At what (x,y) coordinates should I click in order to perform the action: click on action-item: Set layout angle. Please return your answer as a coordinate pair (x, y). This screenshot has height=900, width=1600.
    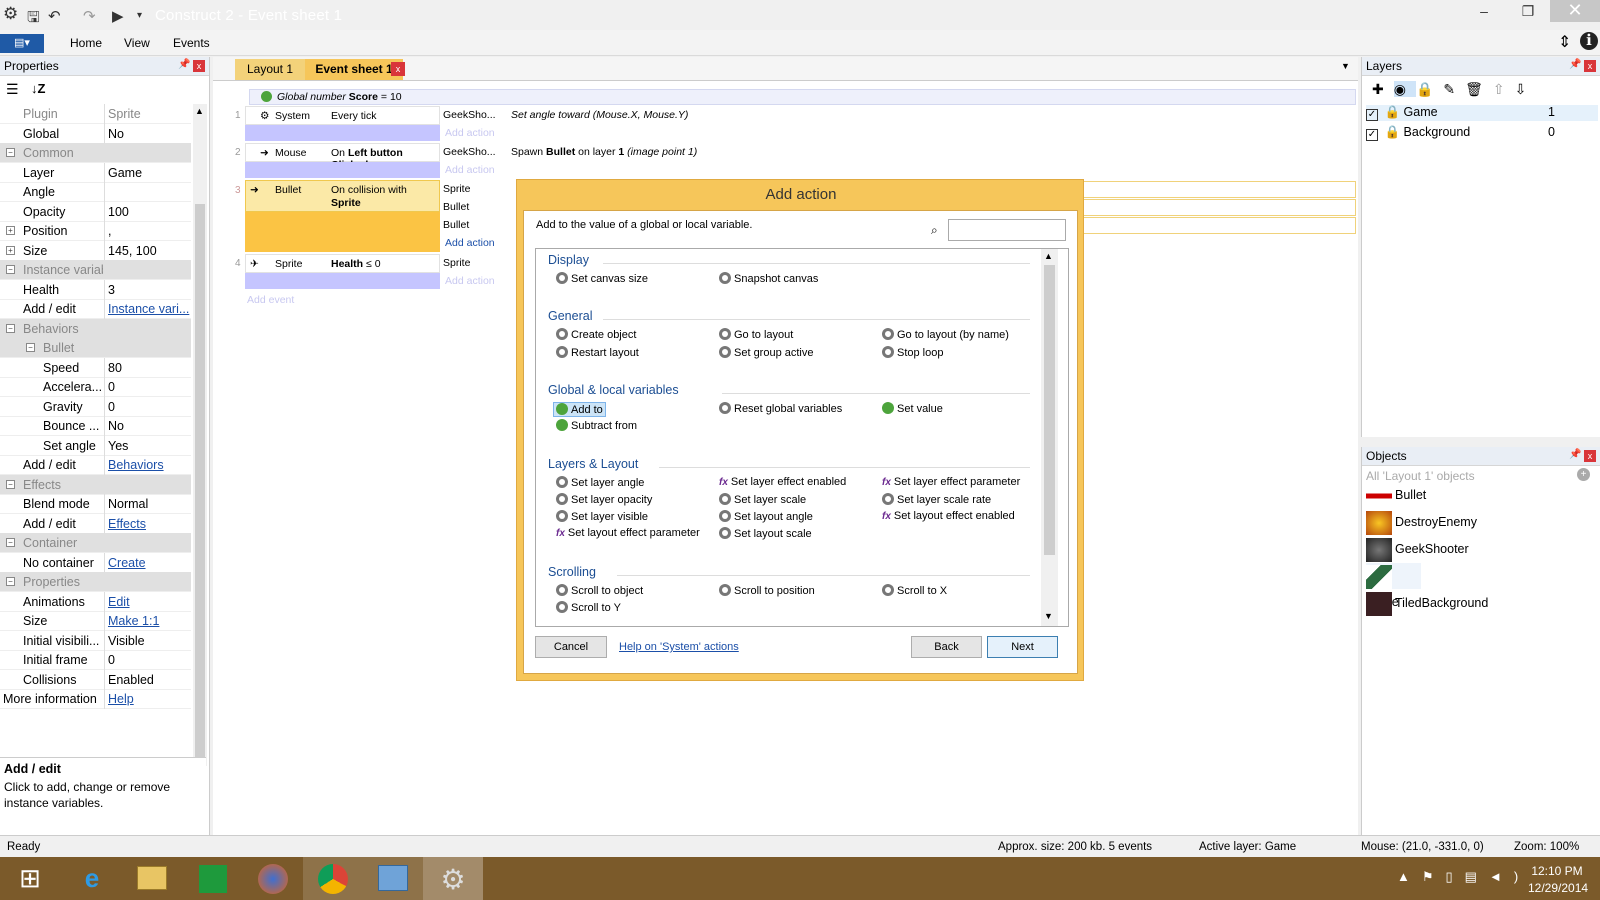
    Looking at the image, I should click on (766, 516).